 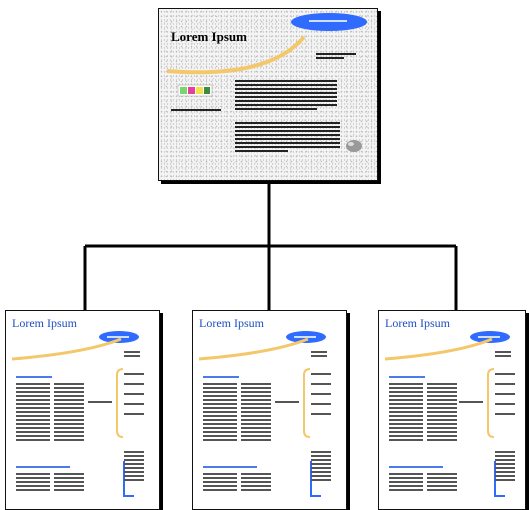 What do you see at coordinates (44, 323) in the screenshot?
I see `child-page-1-title: Lorem Ipsum` at bounding box center [44, 323].